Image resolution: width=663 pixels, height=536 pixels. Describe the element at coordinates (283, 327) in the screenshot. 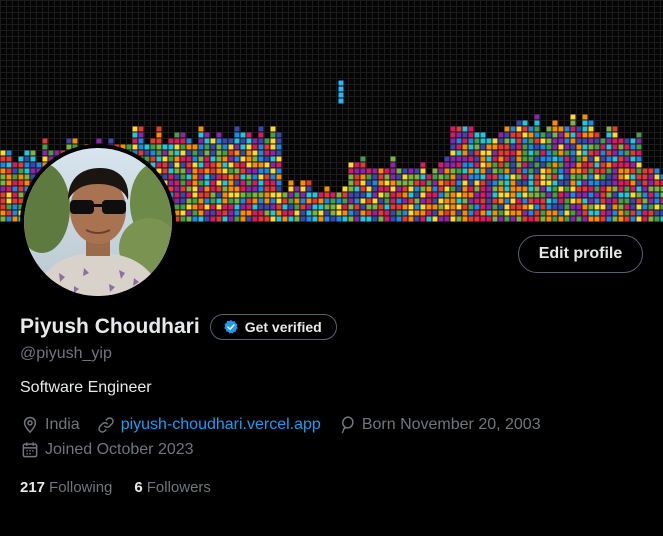

I see `get-verified-label: Get verified` at that location.